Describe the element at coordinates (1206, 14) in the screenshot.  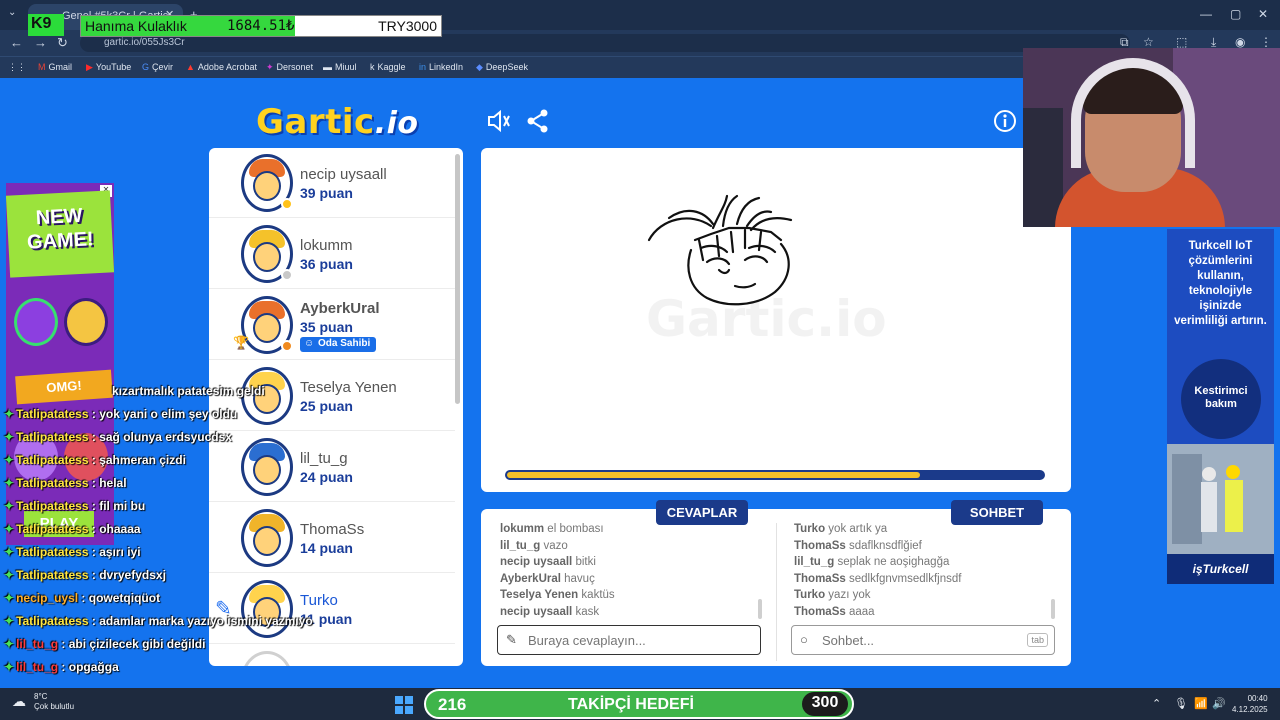
I see `minimize-icon: —` at that location.